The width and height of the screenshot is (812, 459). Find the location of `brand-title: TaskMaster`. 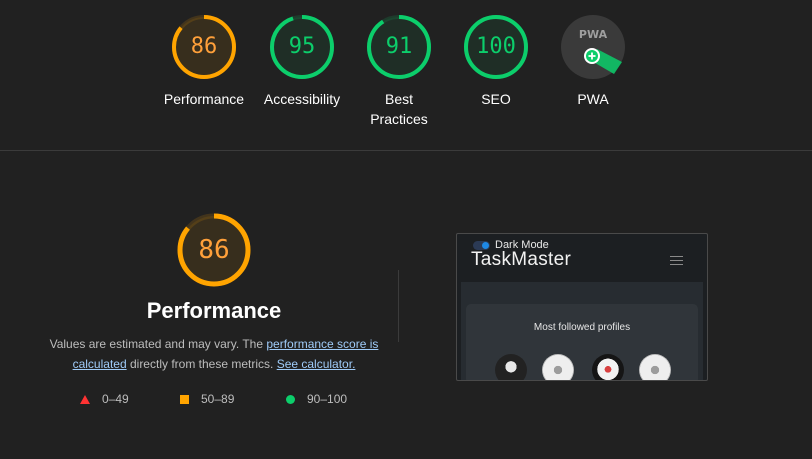

brand-title: TaskMaster is located at coordinates (521, 259).